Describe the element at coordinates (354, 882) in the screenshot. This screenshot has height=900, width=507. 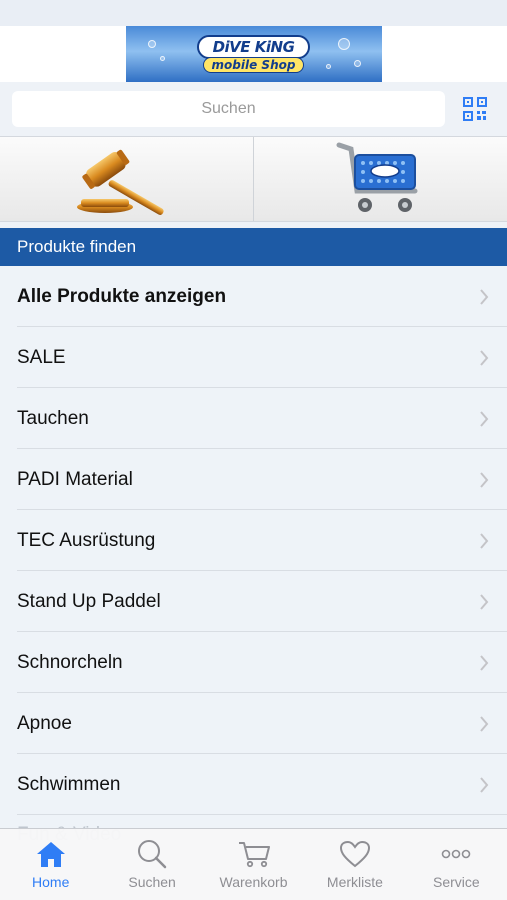
I see `tab-label: Merkliste` at that location.